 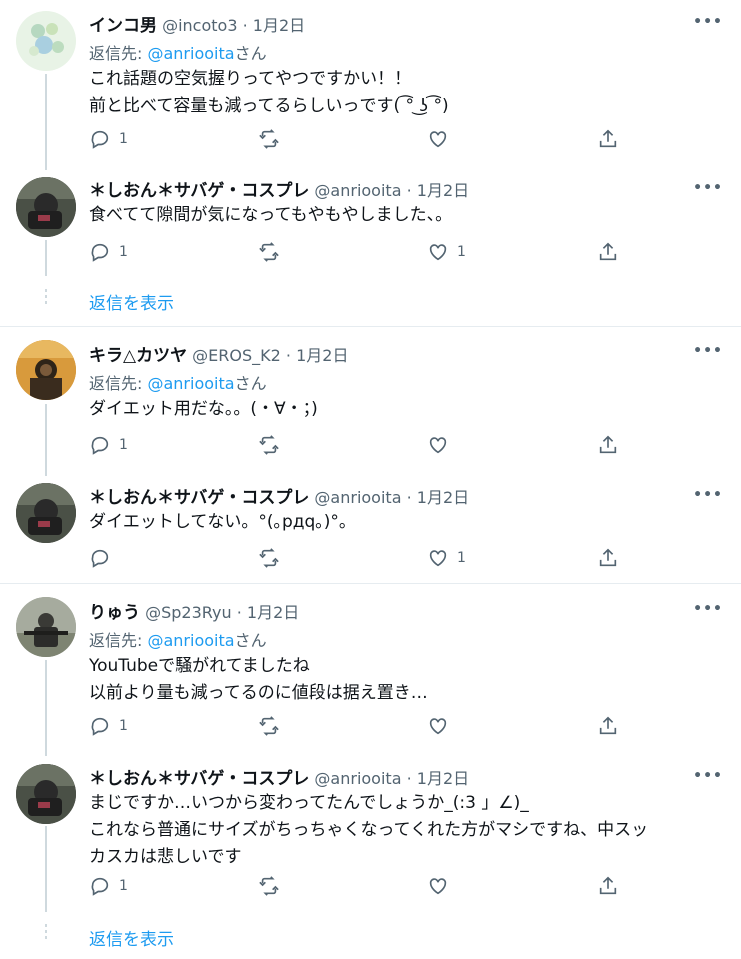 What do you see at coordinates (199, 666) in the screenshot?
I see `tweet-line: YouTubeで騒がれてましたね` at bounding box center [199, 666].